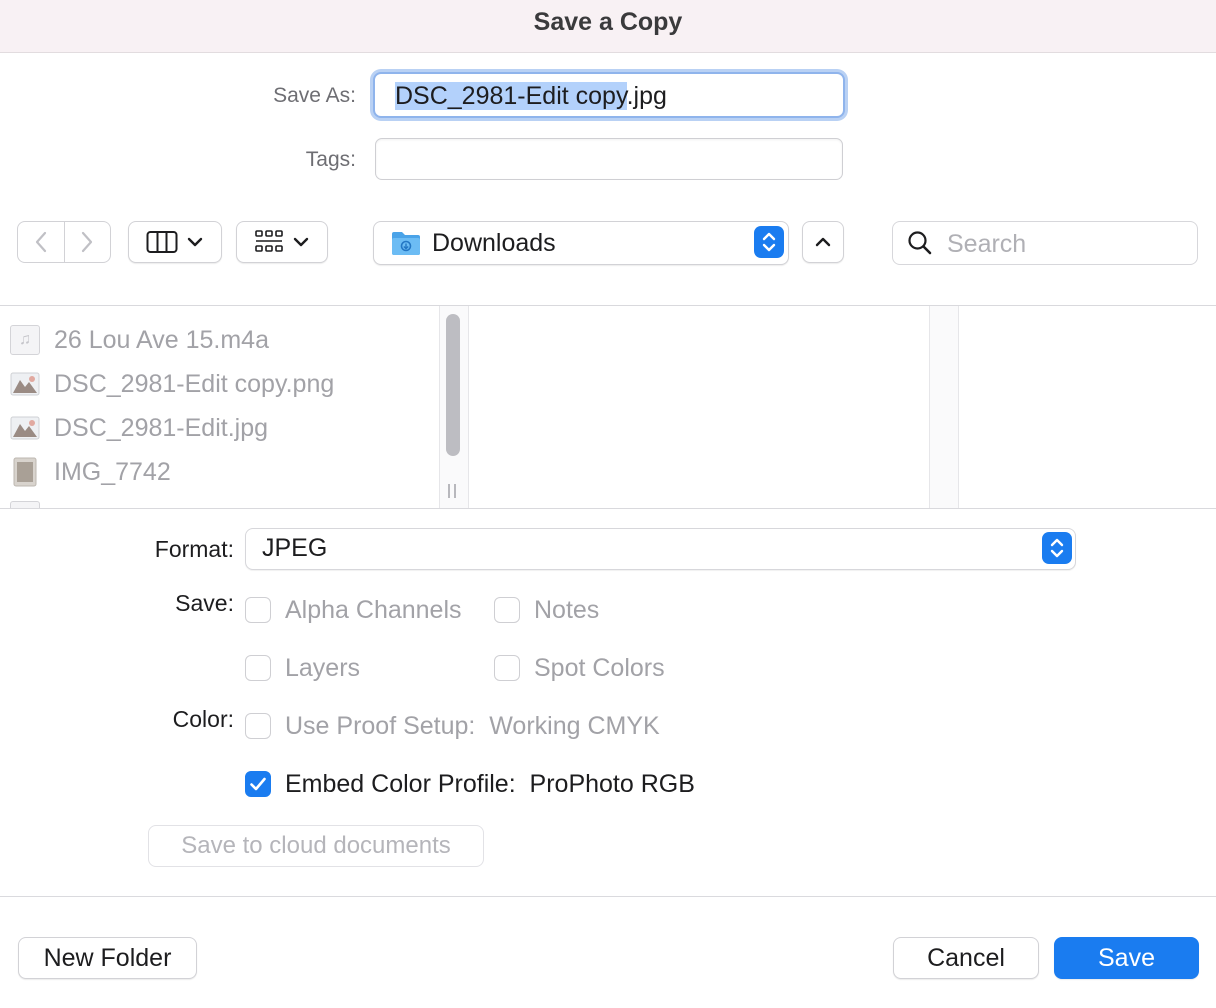 This screenshot has height=1008, width=1216. Describe the element at coordinates (373, 610) in the screenshot. I see `alpha-channels-label: Alpha Channels` at that location.